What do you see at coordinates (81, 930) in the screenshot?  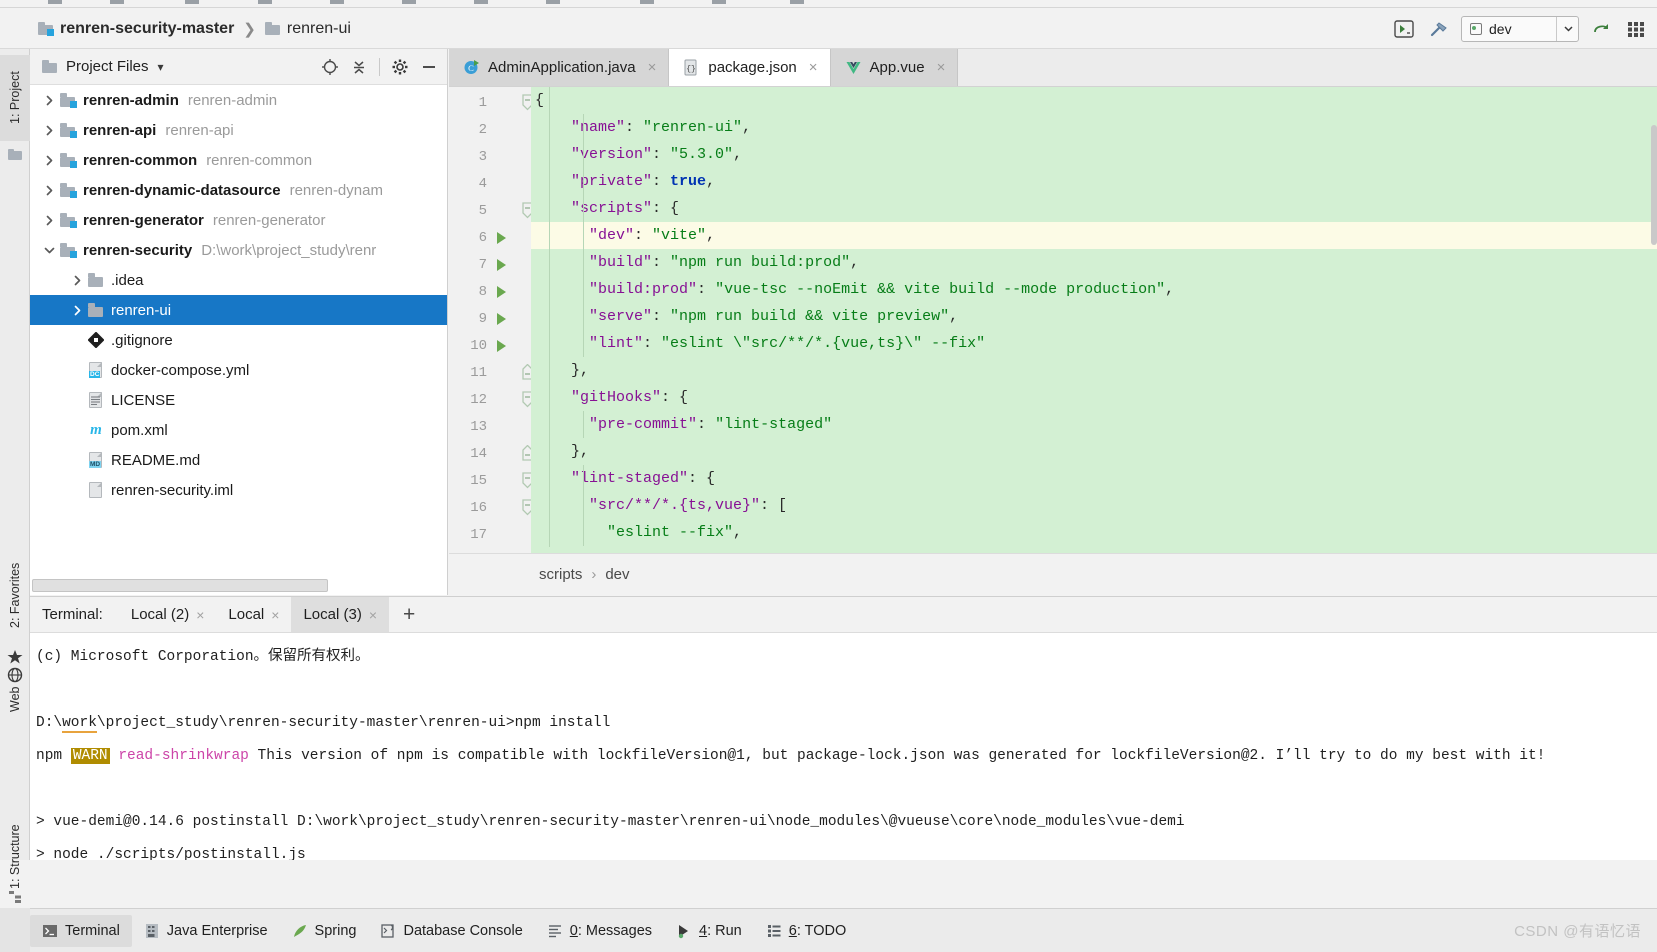 I see `status-bar-item-terminal: Terminal` at bounding box center [81, 930].